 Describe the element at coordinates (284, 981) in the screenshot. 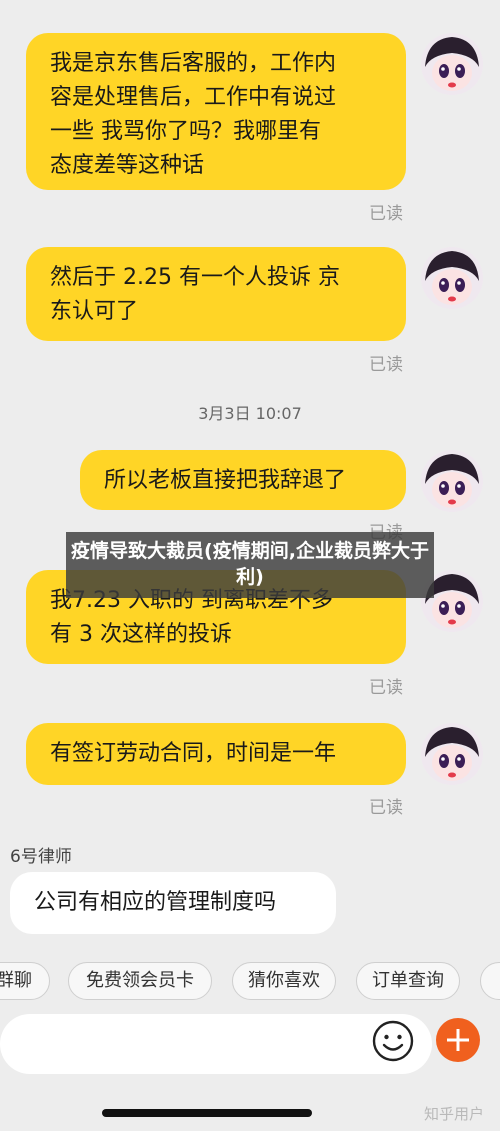

I see `quick-reply-guess-like: 猜你喜欢` at that location.